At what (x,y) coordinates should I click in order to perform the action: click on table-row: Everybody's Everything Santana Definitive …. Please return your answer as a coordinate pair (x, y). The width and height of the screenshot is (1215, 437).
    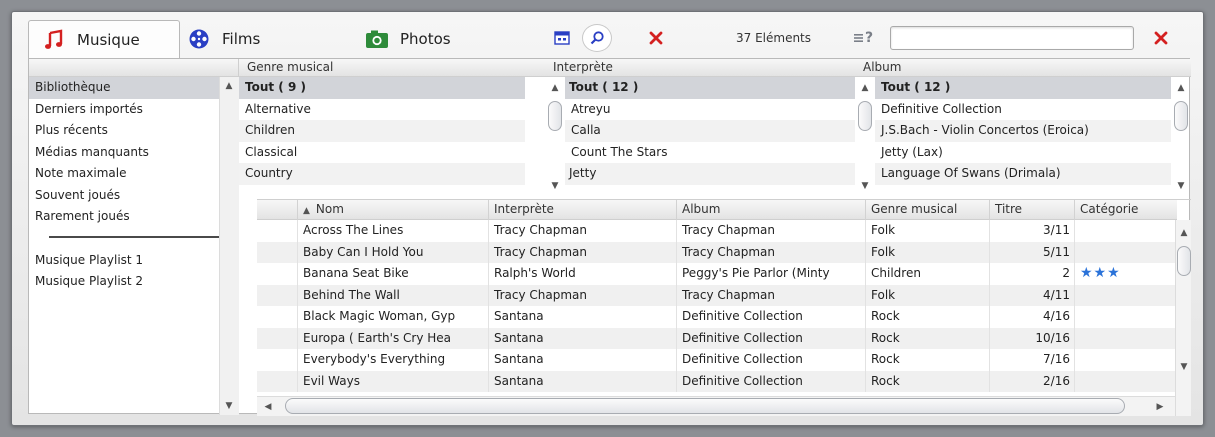
    Looking at the image, I should click on (716, 360).